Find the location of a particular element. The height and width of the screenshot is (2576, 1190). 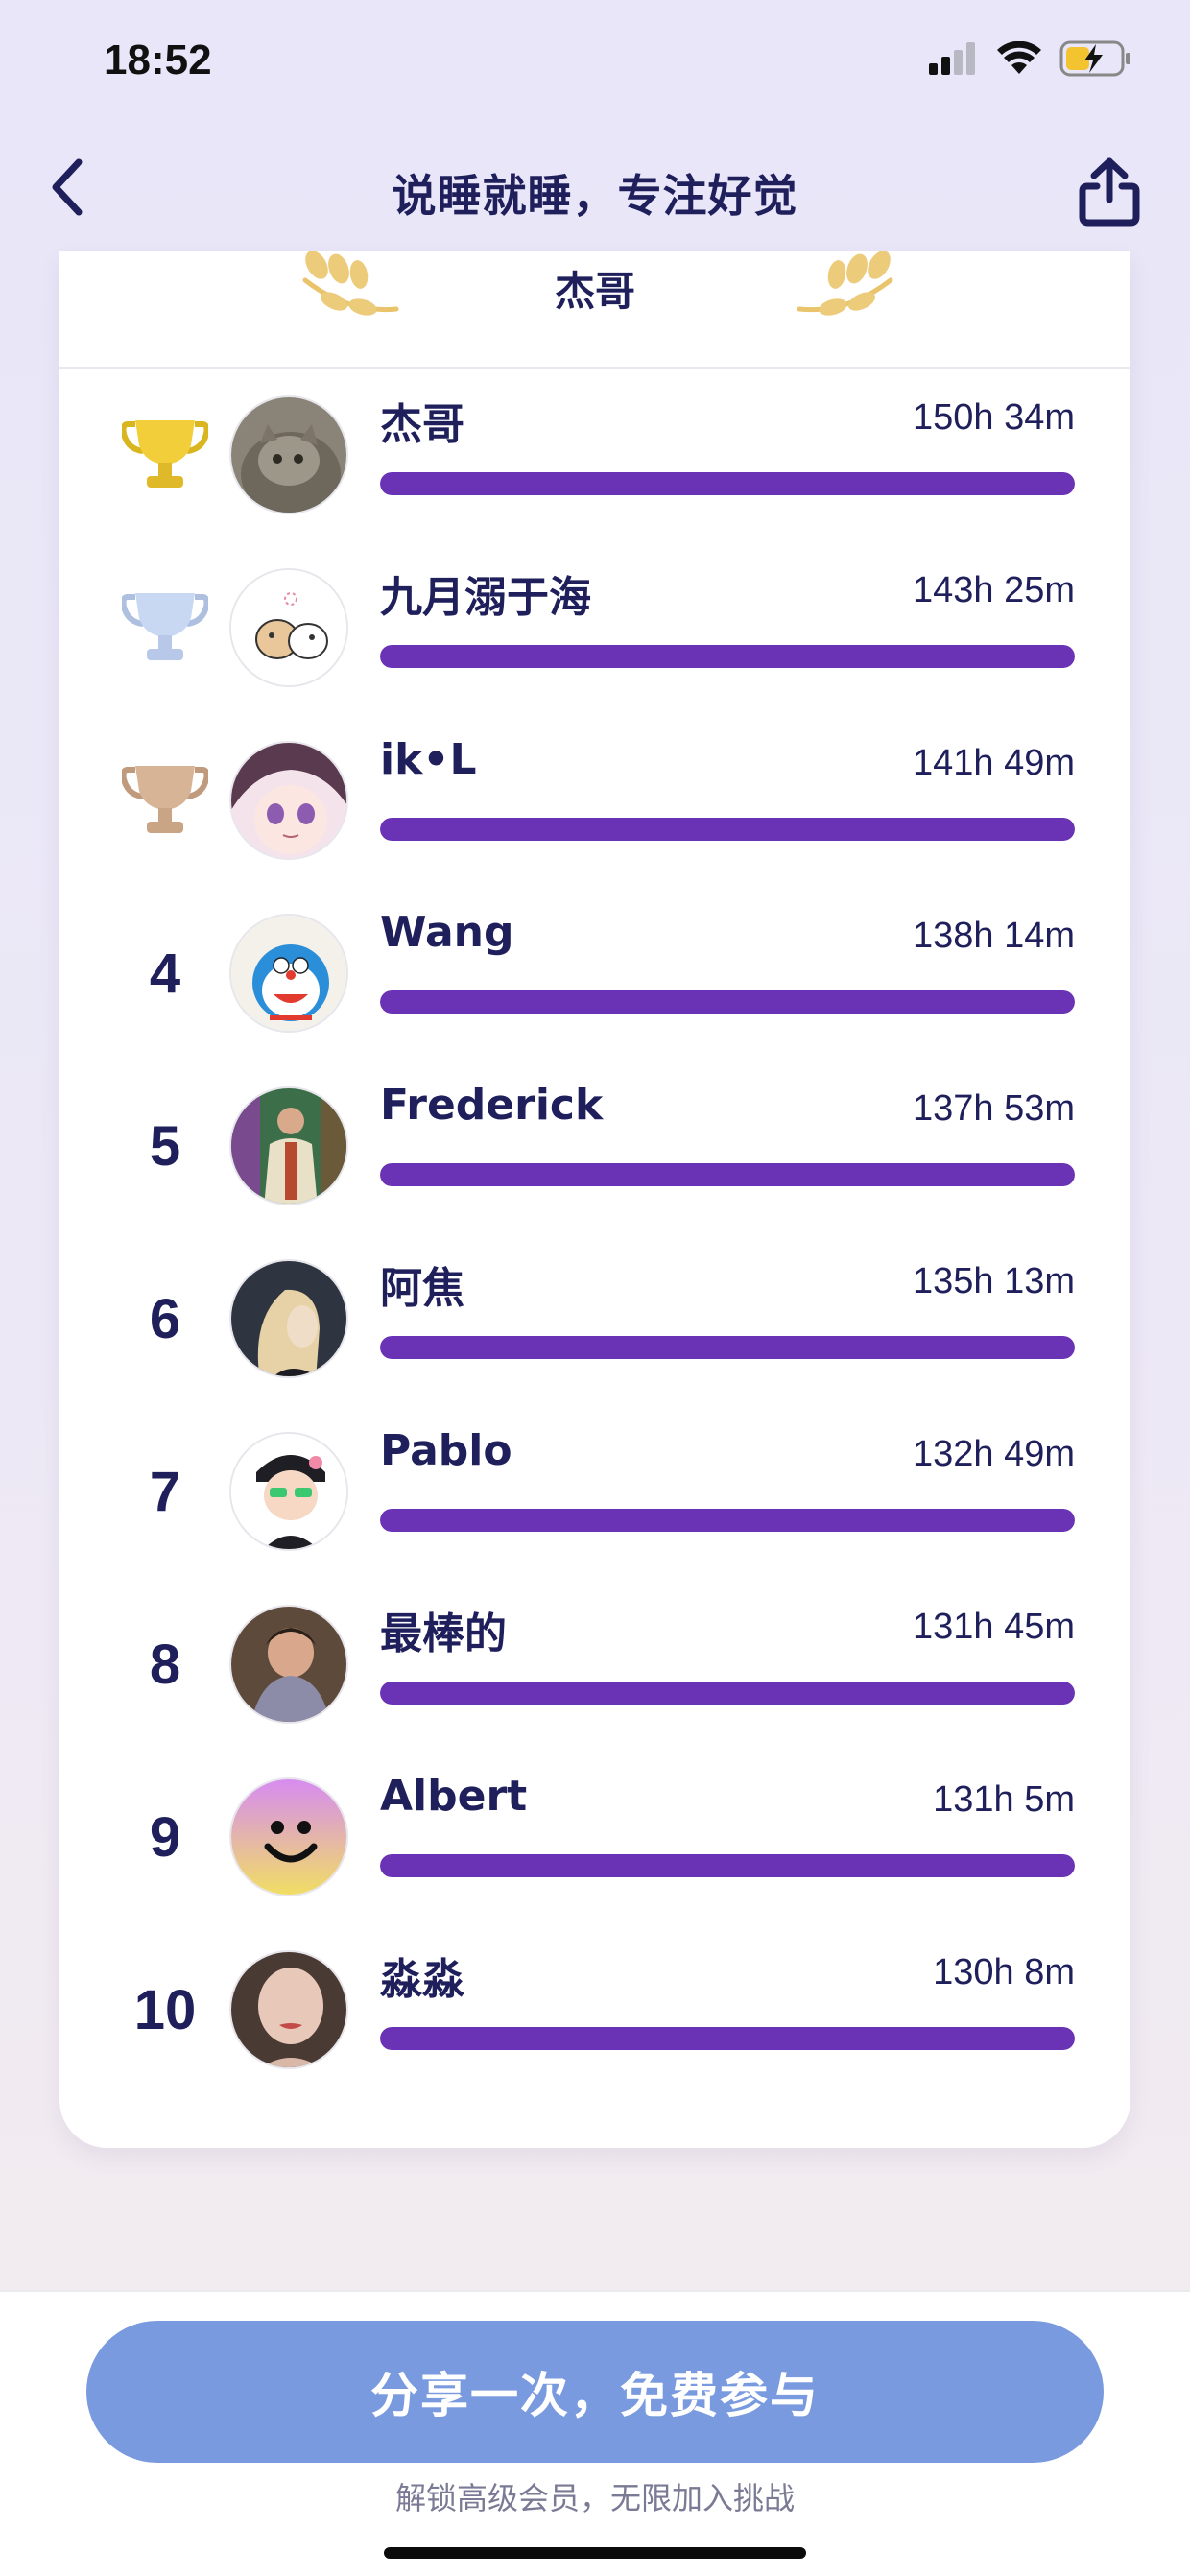

share-to-join-button: 分享一次，免费参与 is located at coordinates (595, 2392).